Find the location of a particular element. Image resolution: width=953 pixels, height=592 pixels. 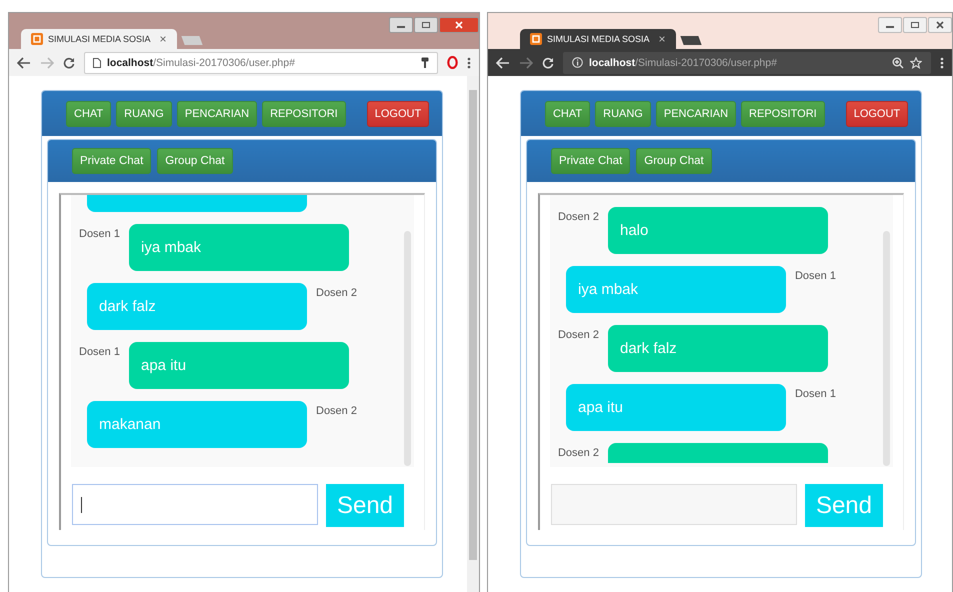

text-caret is located at coordinates (81, 504).